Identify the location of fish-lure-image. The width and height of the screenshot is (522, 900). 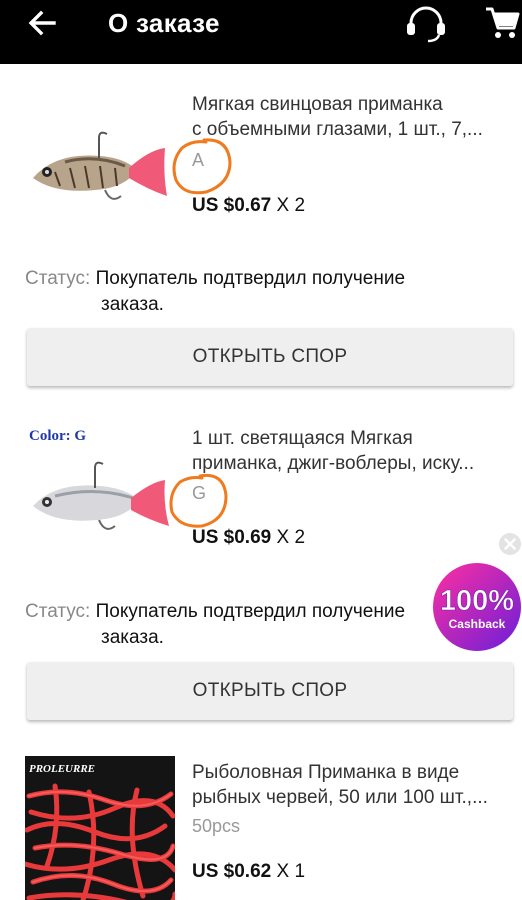
(100, 165).